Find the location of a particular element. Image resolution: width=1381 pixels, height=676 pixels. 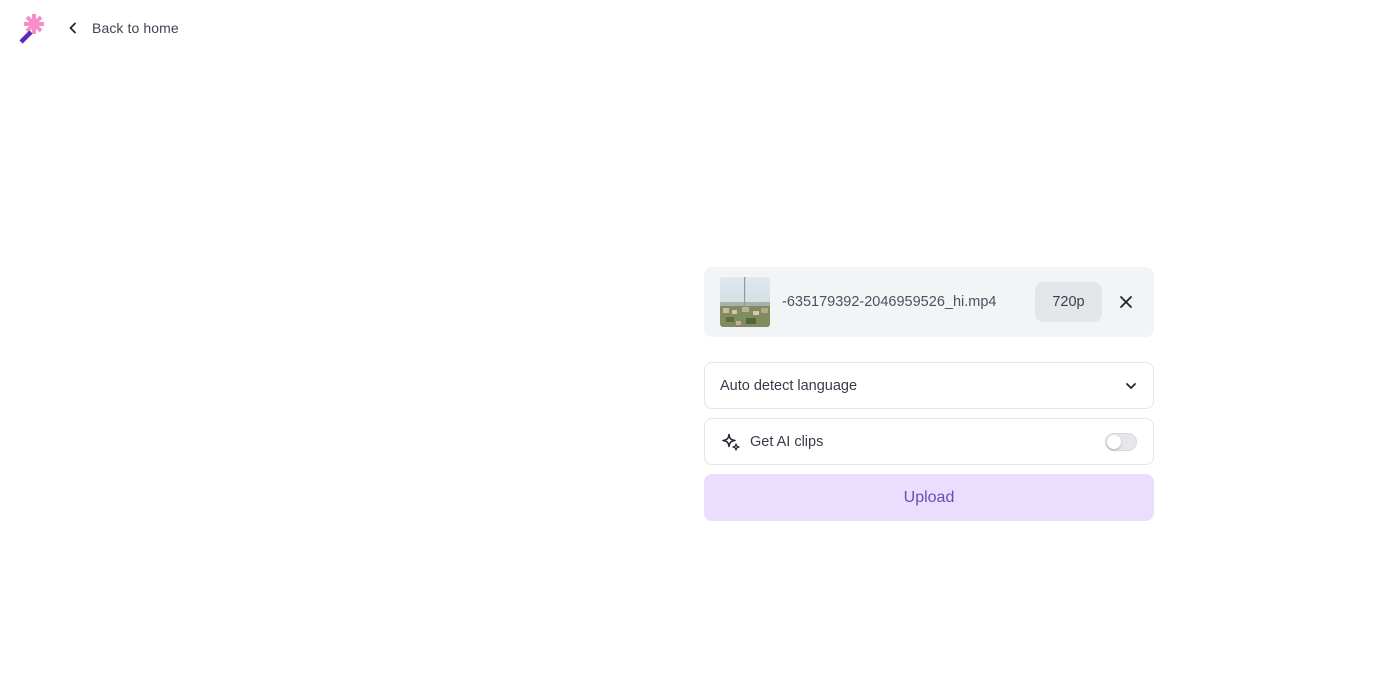

chevron-left-icon is located at coordinates (73, 28).